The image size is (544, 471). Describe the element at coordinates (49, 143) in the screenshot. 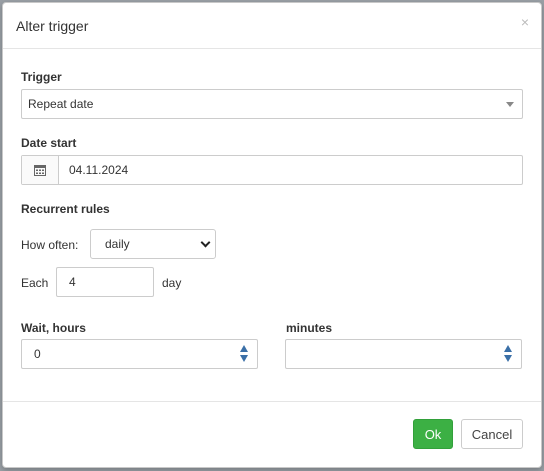

I see `date-start-label: Date start` at that location.